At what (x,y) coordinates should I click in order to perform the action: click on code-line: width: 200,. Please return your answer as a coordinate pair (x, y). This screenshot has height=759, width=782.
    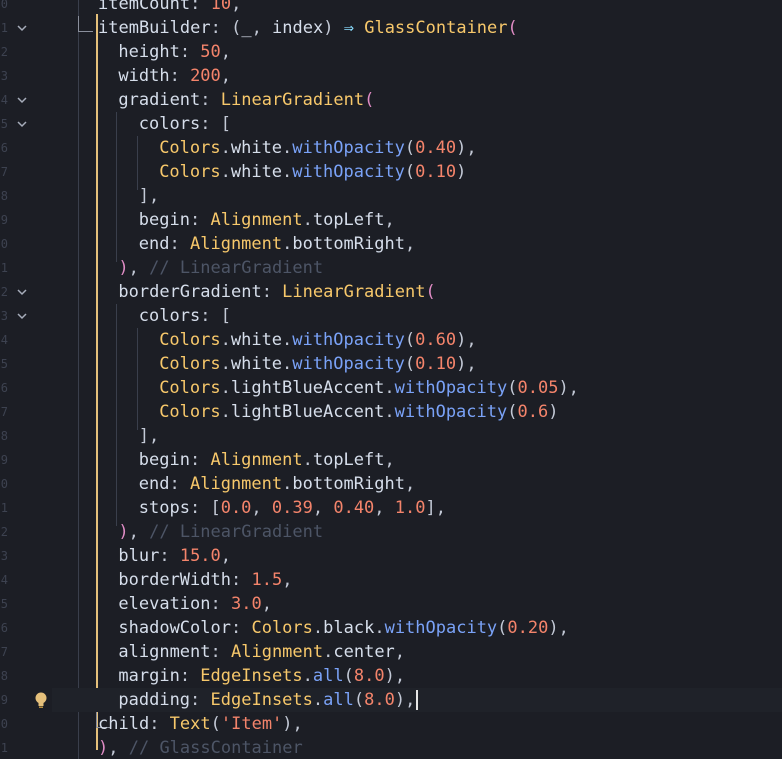
    Looking at the image, I should click on (417, 76).